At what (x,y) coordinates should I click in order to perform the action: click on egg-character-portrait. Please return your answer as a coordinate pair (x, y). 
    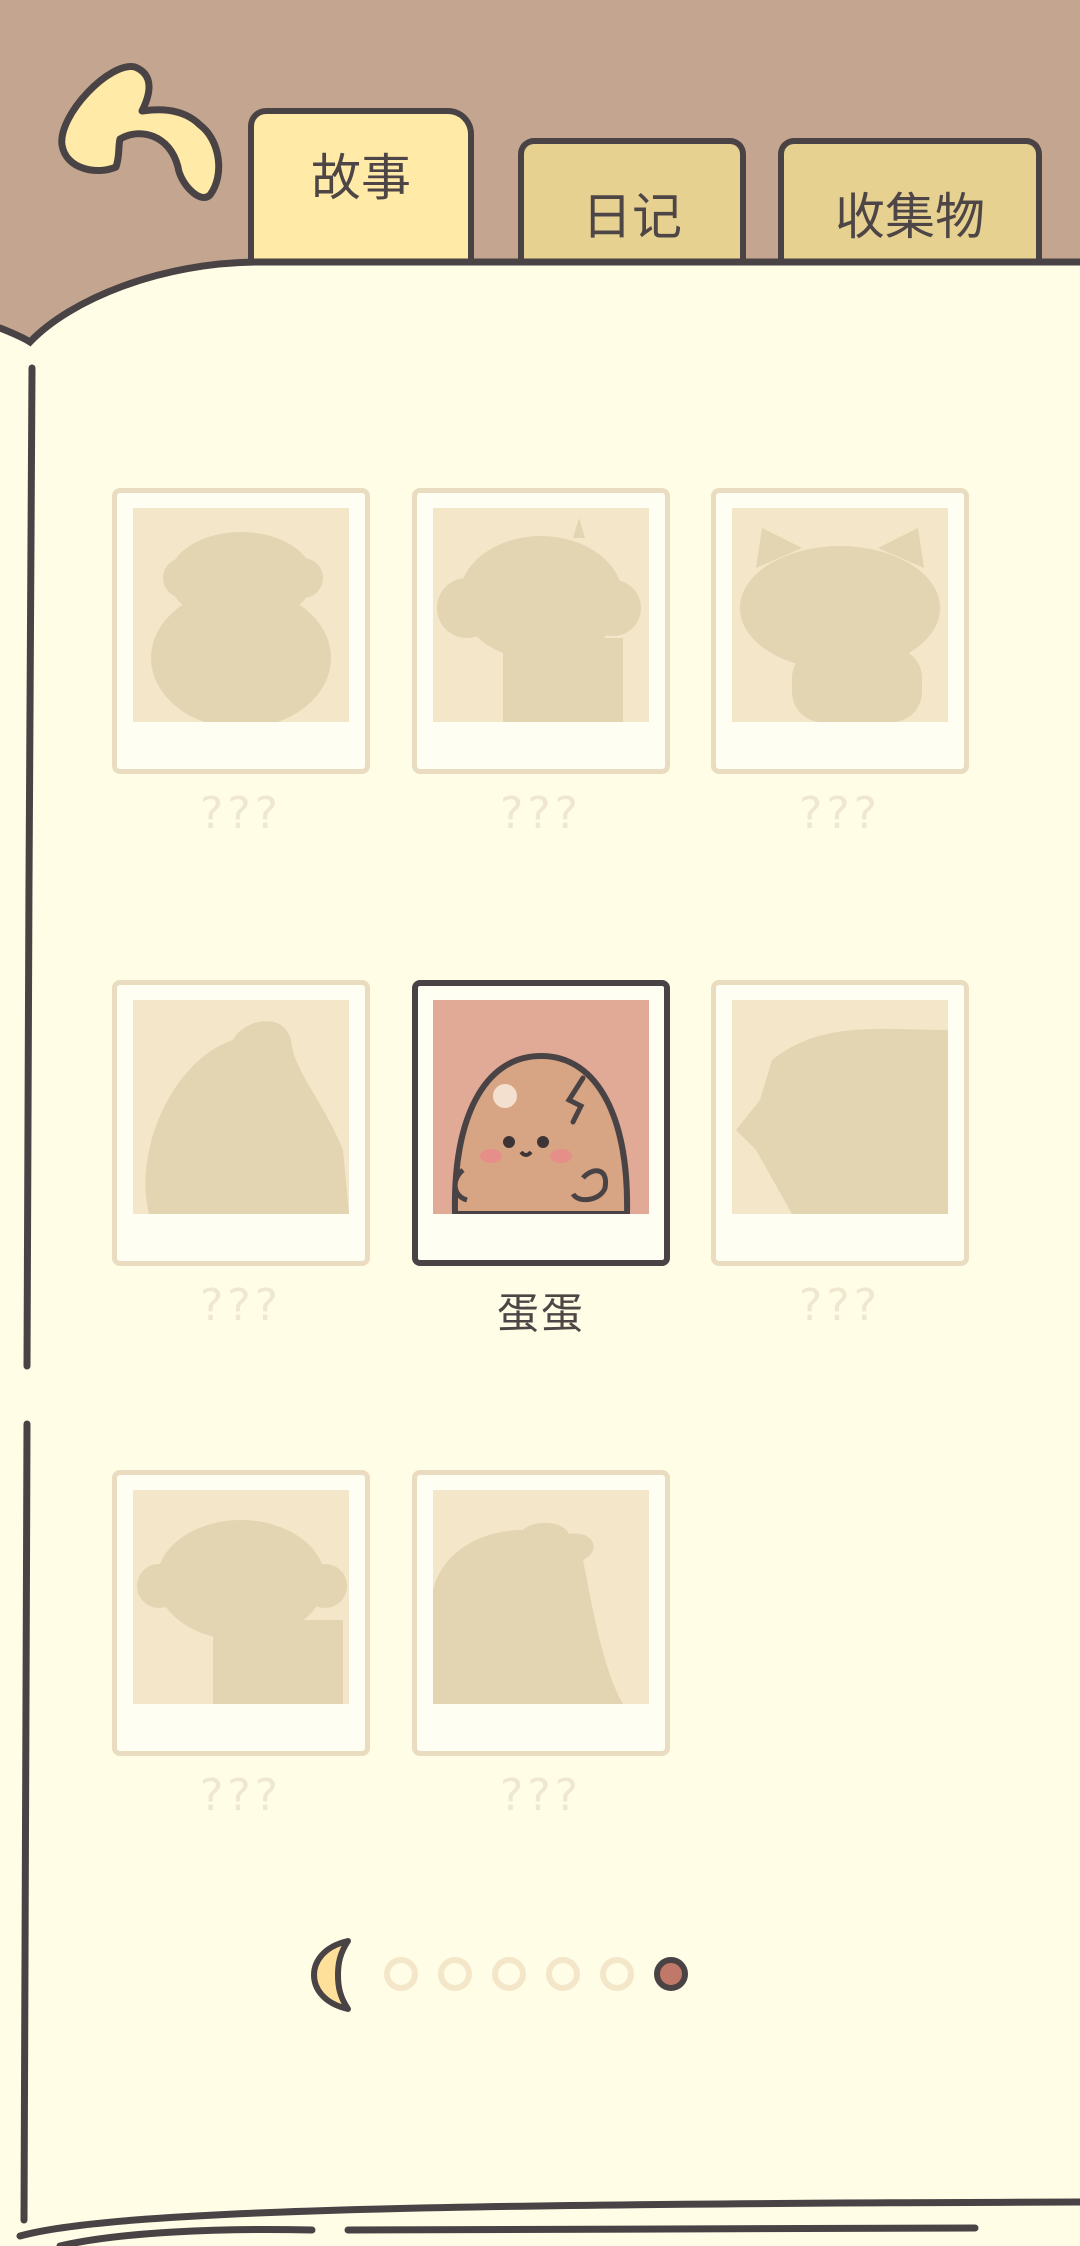
    Looking at the image, I should click on (541, 1107).